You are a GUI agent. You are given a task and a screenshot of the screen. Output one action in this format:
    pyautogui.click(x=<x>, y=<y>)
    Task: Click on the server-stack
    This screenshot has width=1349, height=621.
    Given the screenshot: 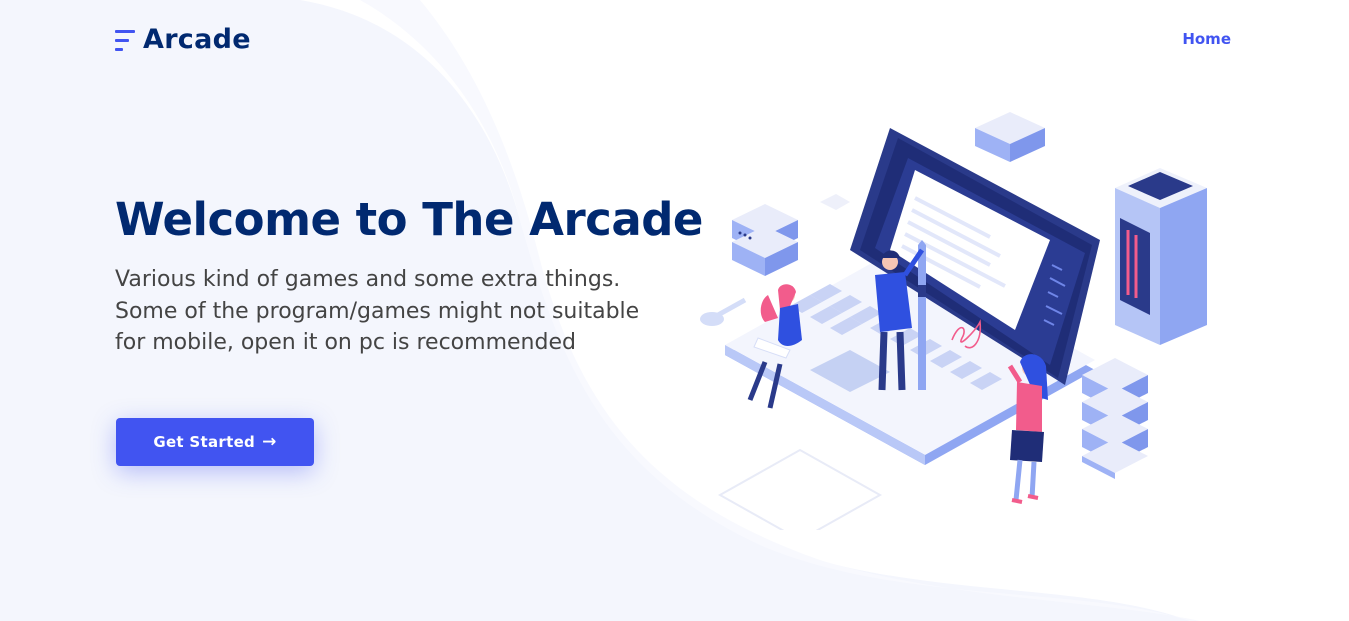 What is the action you would take?
    pyautogui.click(x=1115, y=418)
    